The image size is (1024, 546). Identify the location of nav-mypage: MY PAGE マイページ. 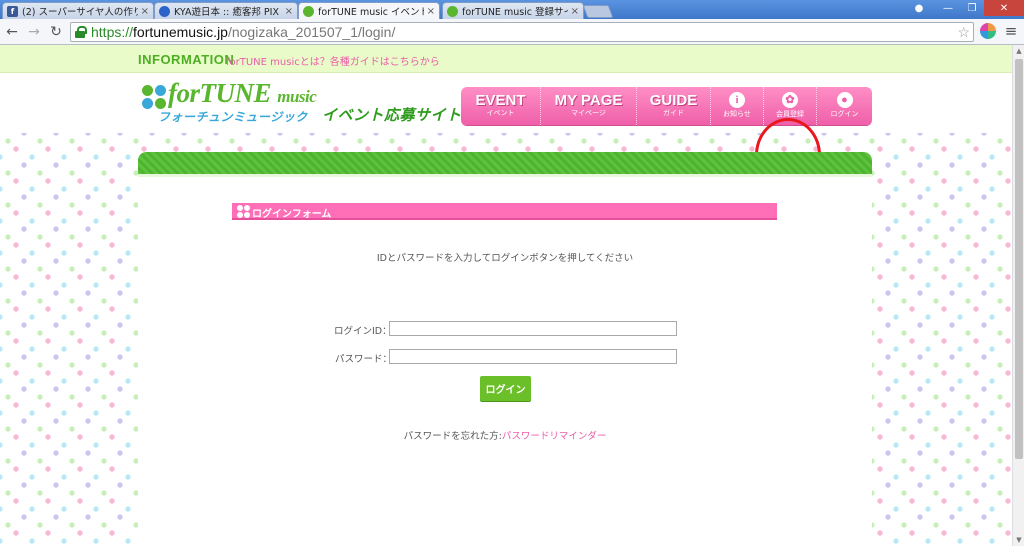
(589, 106).